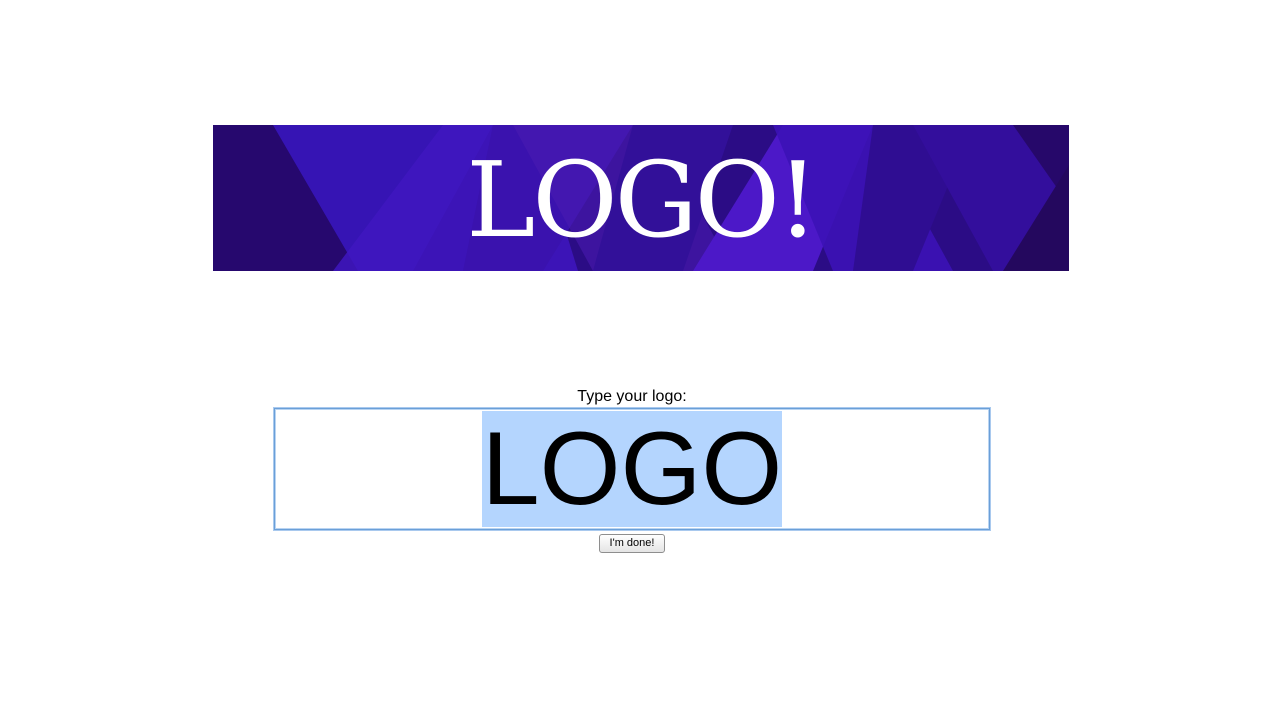  I want to click on logo-banner: LOGO!, so click(641, 198).